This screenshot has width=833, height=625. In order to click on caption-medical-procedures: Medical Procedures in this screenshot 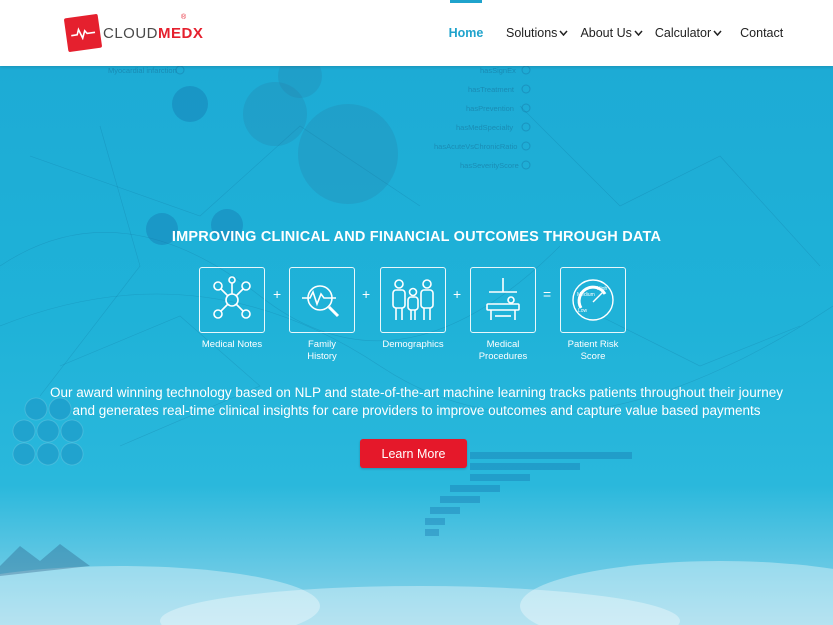, I will do `click(503, 350)`.